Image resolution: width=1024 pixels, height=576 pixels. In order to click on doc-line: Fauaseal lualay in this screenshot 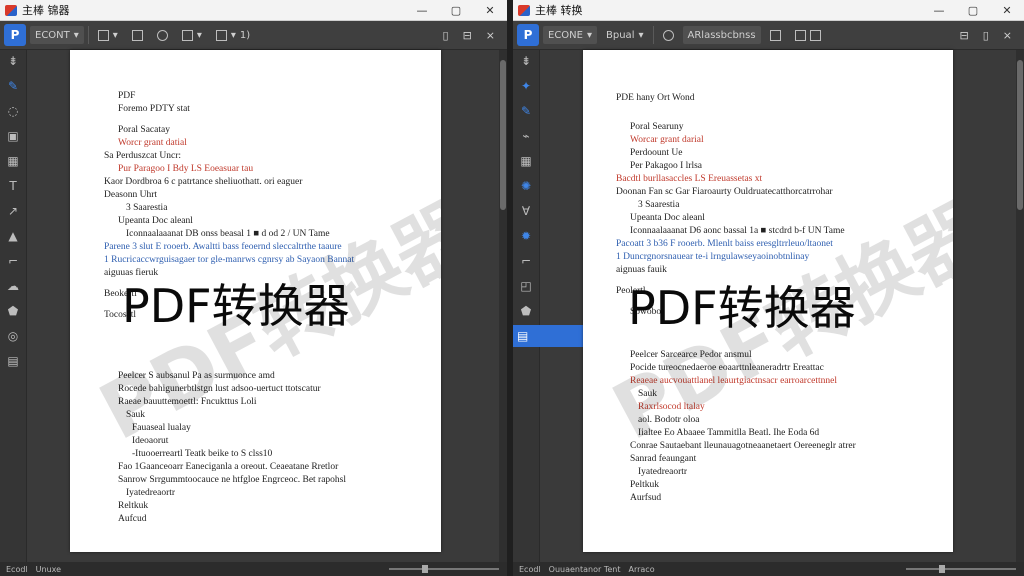, I will do `click(161, 428)`.